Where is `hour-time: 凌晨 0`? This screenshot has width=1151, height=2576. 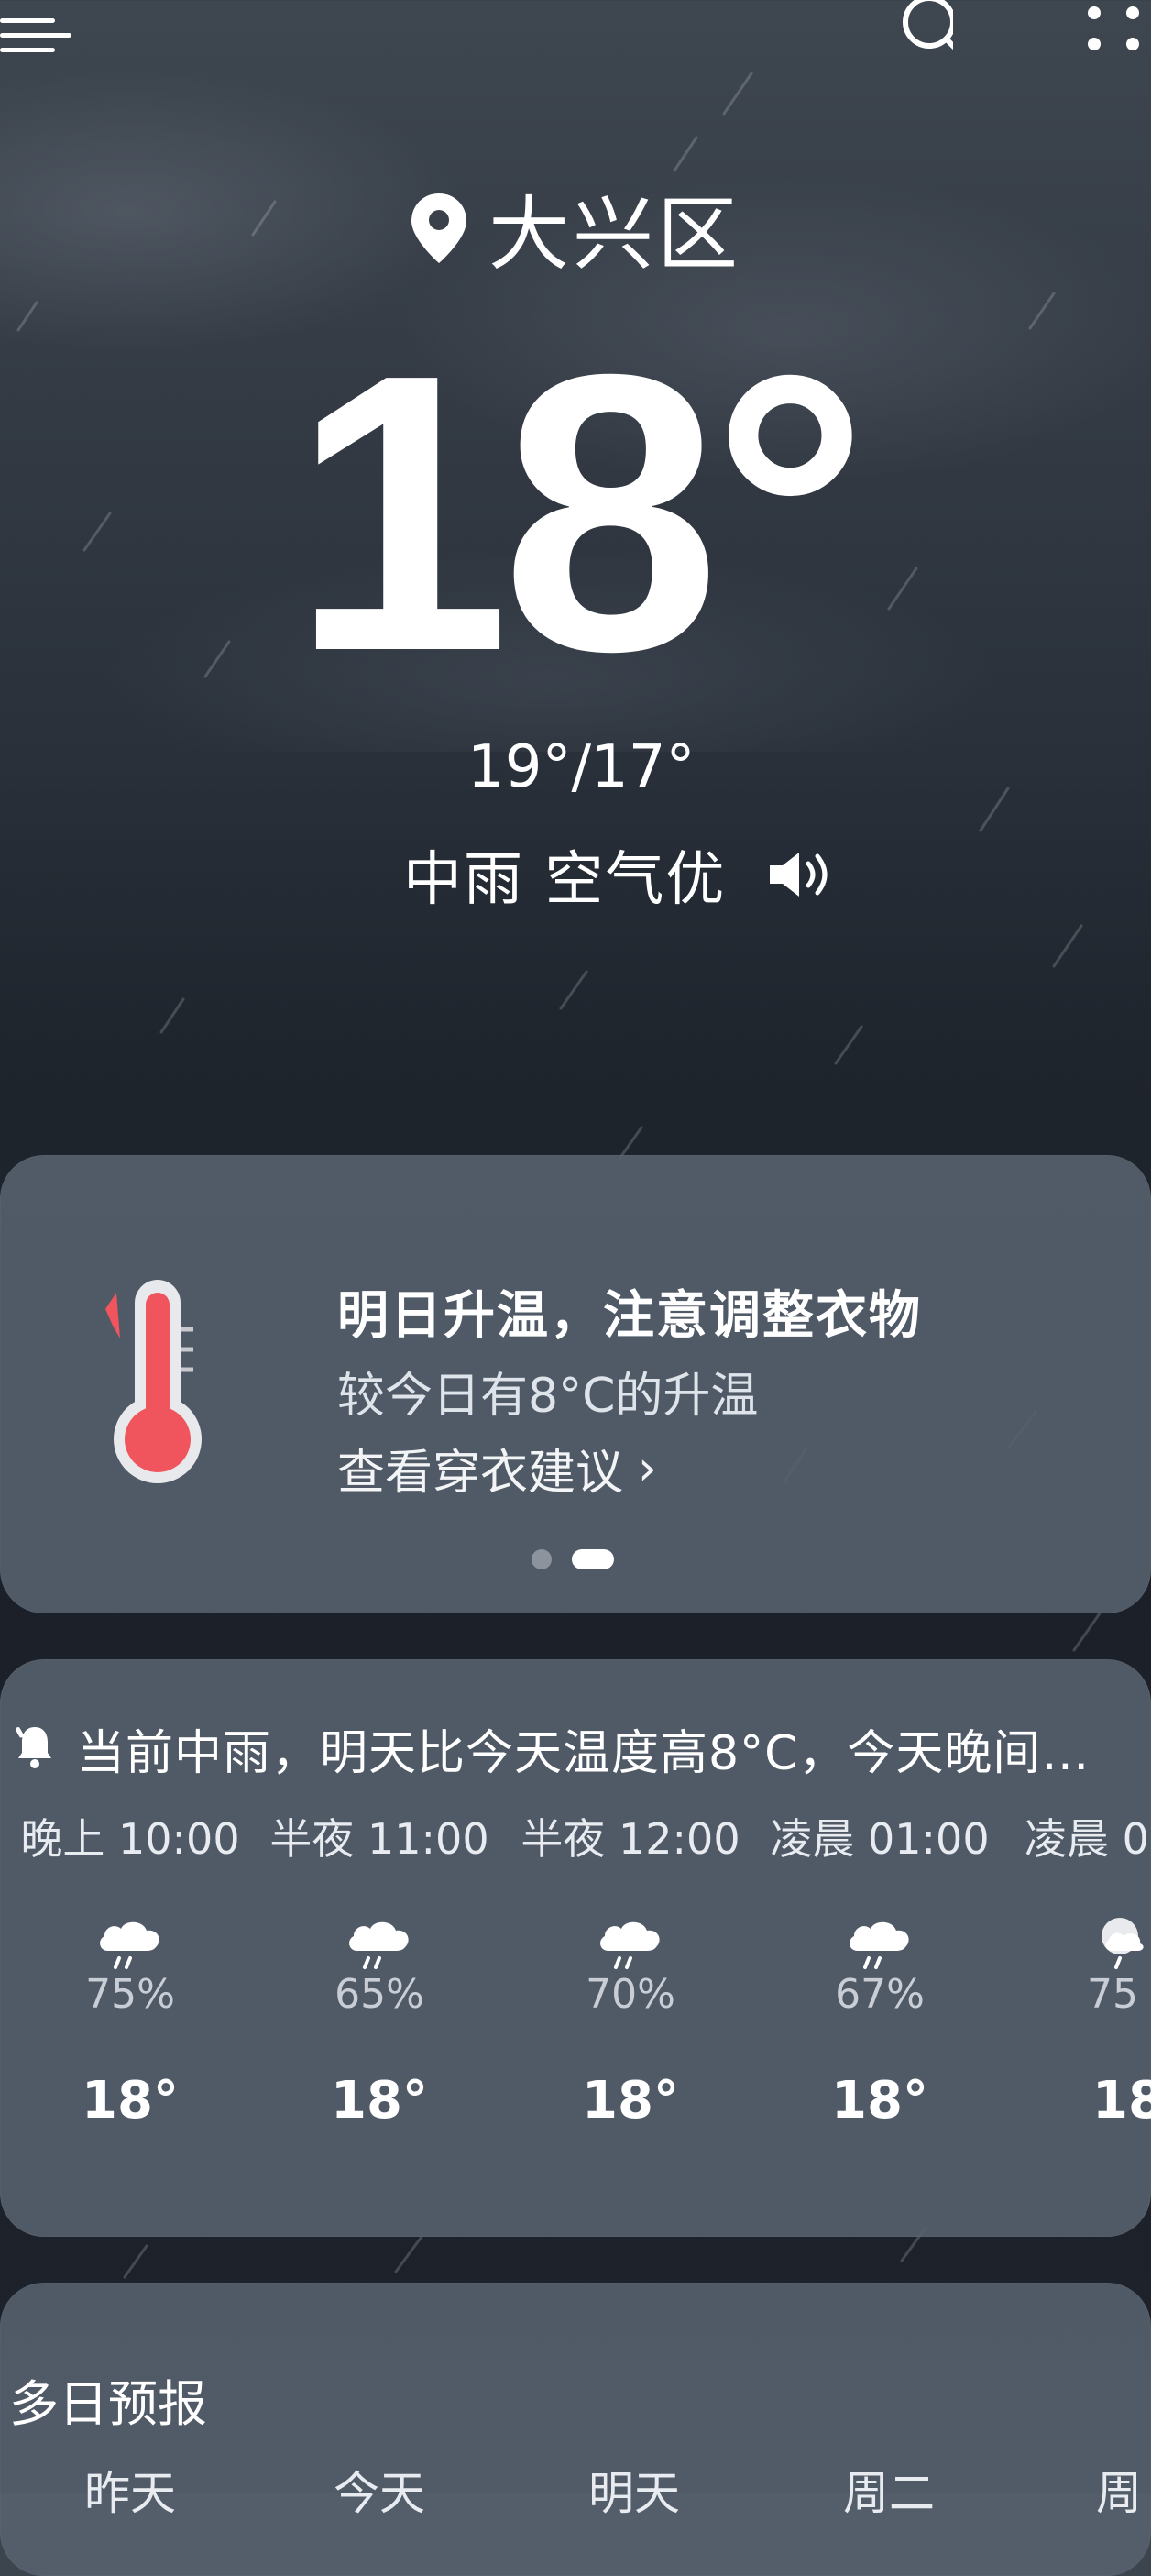 hour-time: 凌晨 0 is located at coordinates (1087, 1839).